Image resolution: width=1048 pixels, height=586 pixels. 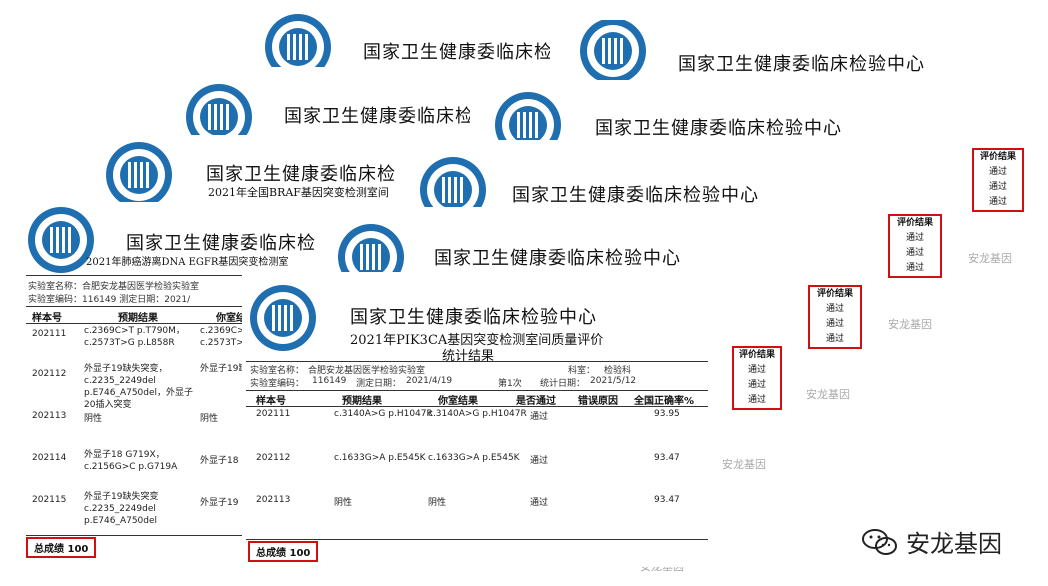 I want to click on lab-name-label: 实验室名称：, so click(x=277, y=371).